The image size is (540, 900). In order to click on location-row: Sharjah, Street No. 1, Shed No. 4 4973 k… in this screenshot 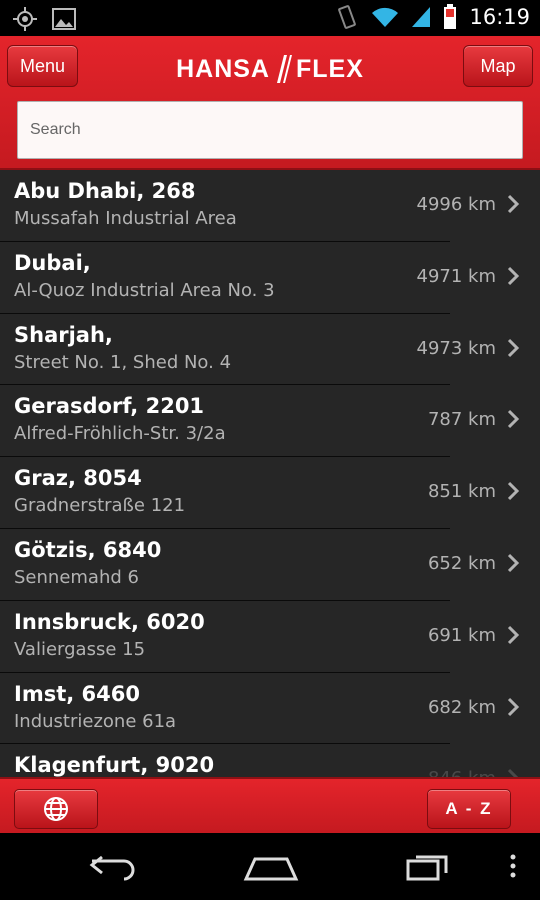, I will do `click(270, 350)`.